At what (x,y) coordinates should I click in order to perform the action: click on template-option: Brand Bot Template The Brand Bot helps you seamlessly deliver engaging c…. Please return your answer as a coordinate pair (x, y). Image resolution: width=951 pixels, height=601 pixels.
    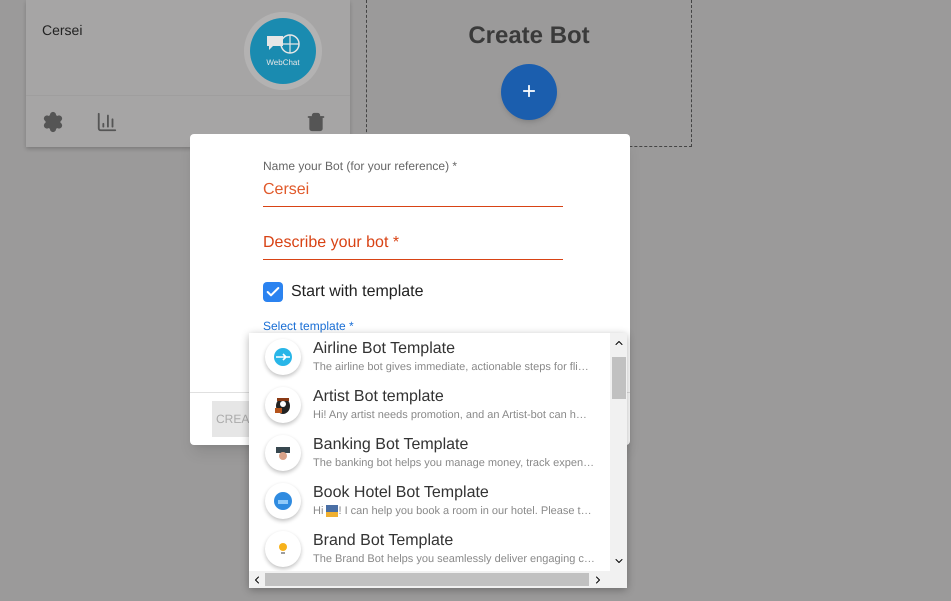
    Looking at the image, I should click on (429, 548).